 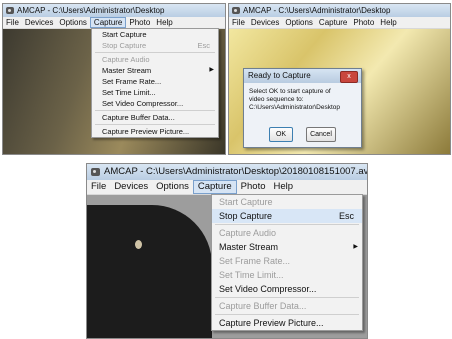 I want to click on dialog-titlebar: Ready to Capture x, so click(x=302, y=76).